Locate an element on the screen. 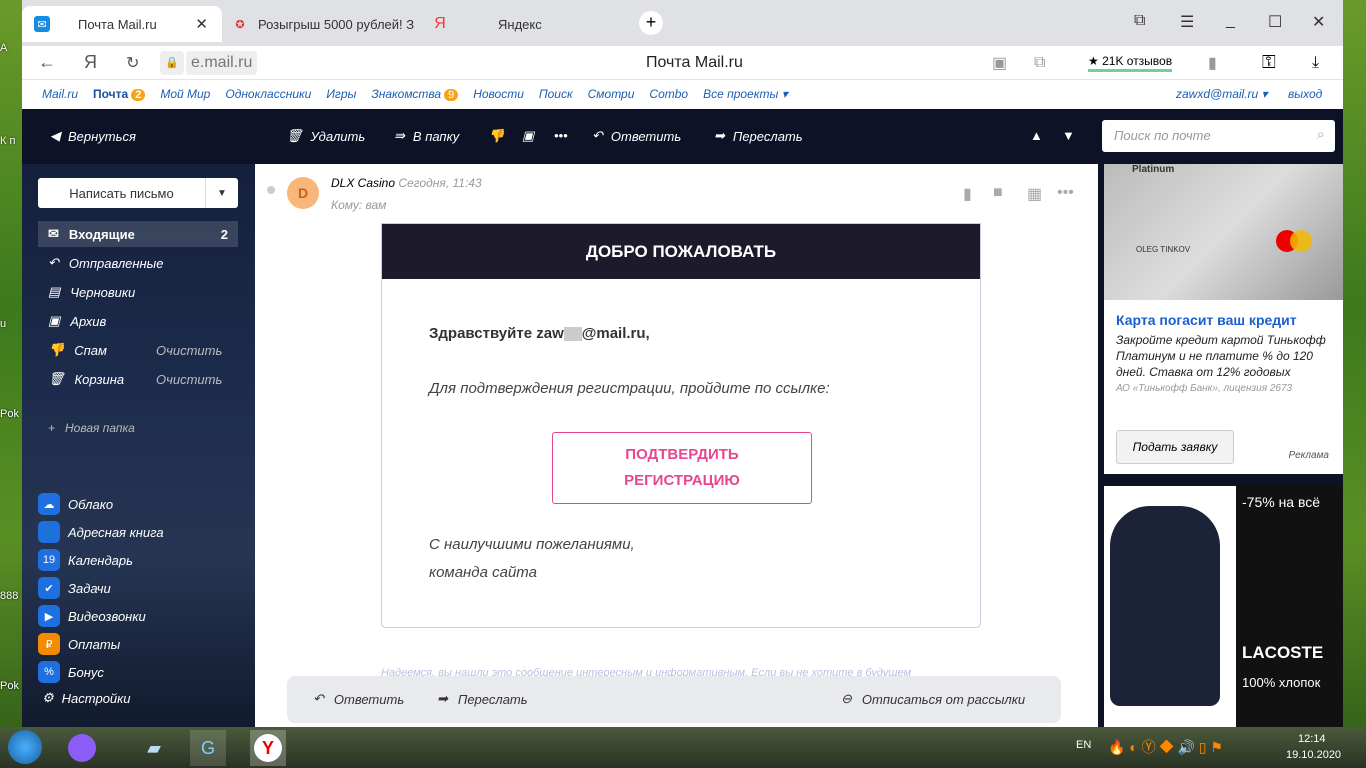  reply-label: Ответить is located at coordinates (369, 699).